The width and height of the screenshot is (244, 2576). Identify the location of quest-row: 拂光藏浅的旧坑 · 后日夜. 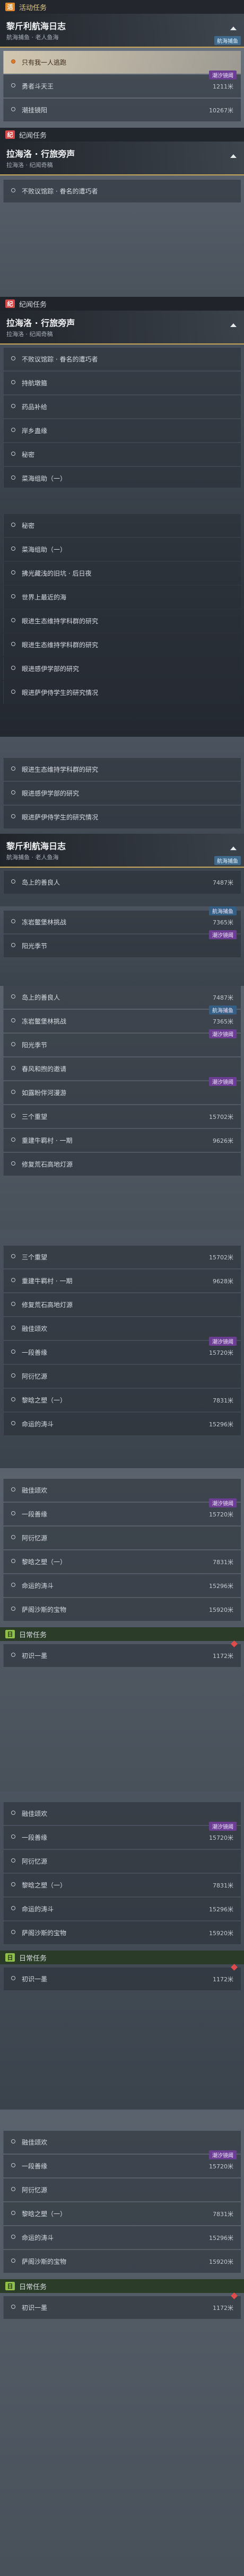
(122, 573).